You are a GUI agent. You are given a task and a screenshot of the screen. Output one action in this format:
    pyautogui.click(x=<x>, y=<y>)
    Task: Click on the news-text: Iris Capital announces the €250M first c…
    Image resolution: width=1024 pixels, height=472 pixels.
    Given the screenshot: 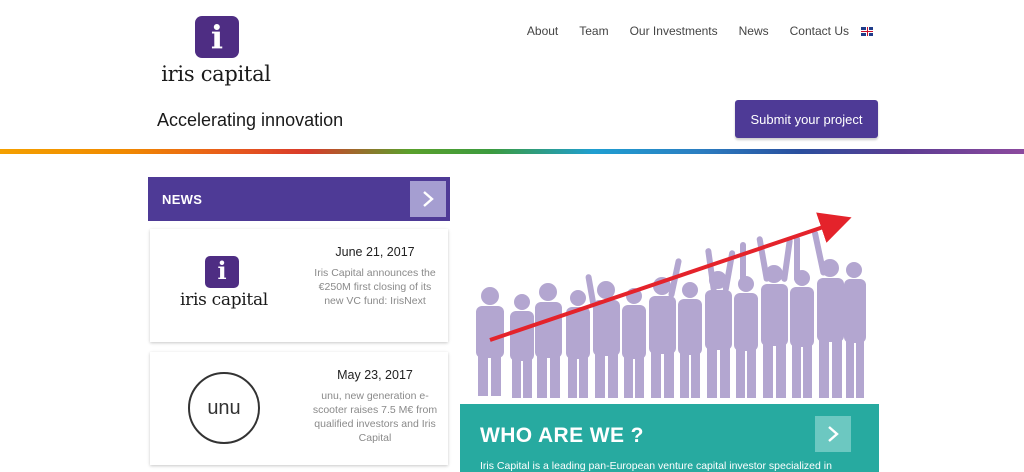 What is the action you would take?
    pyautogui.click(x=375, y=287)
    